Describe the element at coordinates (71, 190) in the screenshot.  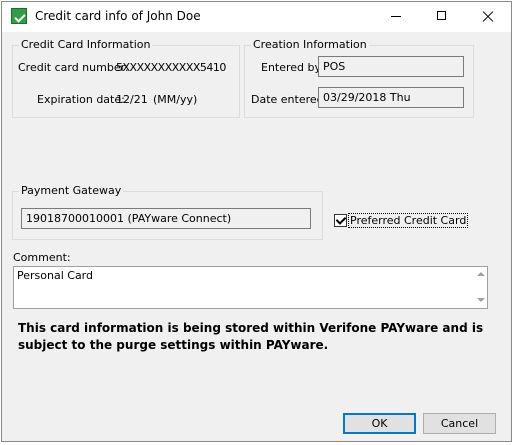
I see `payment-gateway-legend: Payment Gateway` at that location.